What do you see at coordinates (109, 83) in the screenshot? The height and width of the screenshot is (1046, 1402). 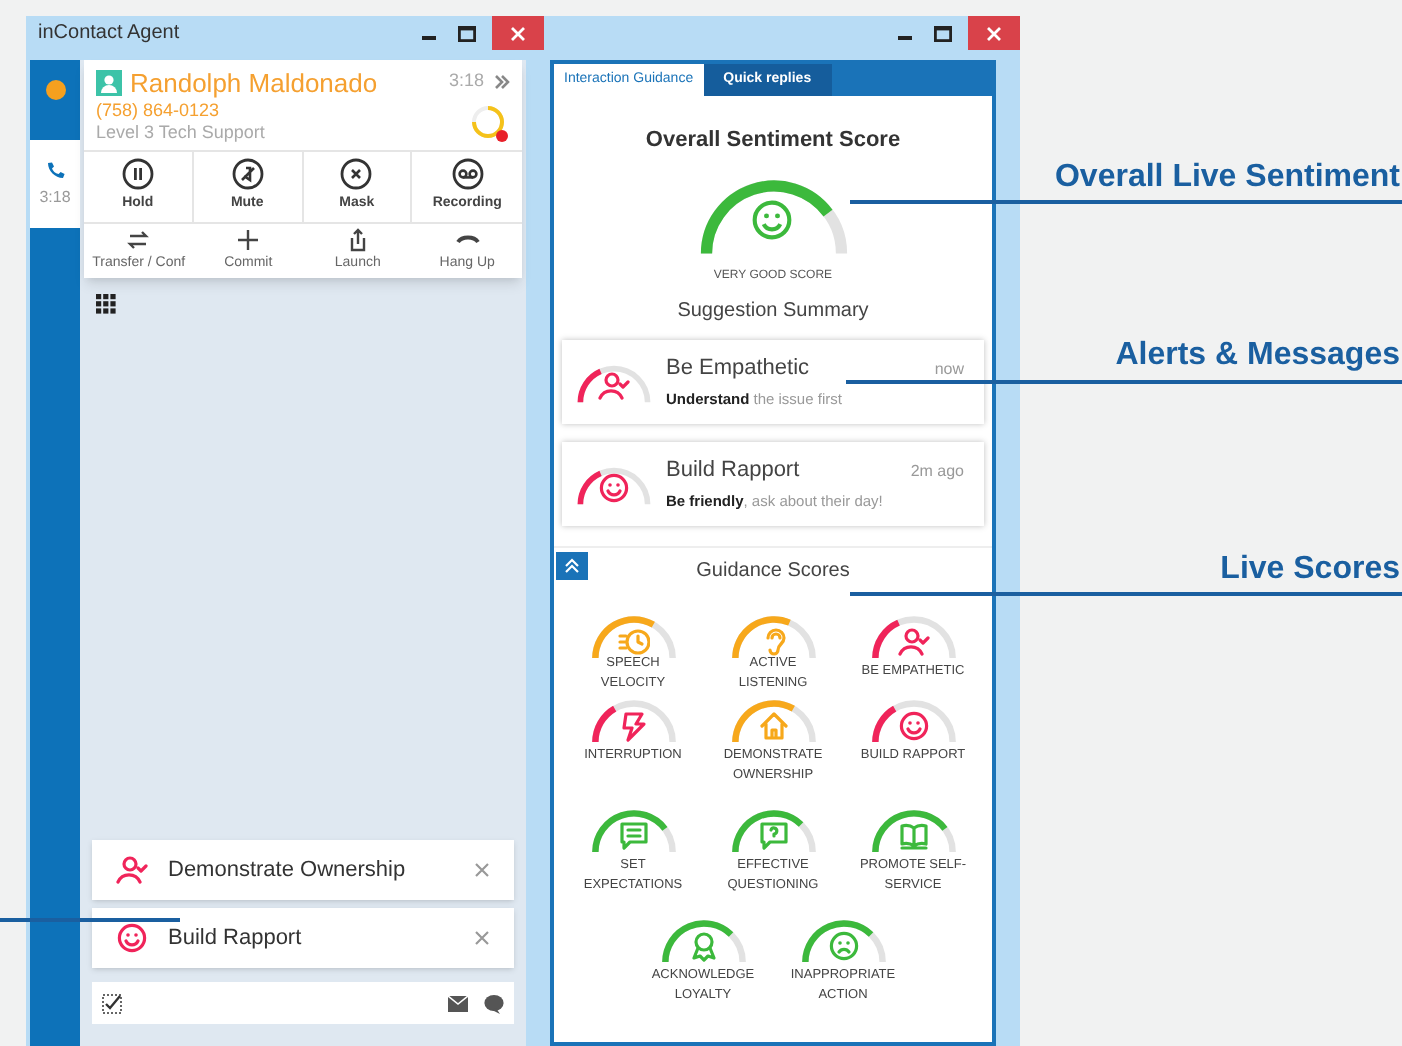 I see `avatar-icon` at bounding box center [109, 83].